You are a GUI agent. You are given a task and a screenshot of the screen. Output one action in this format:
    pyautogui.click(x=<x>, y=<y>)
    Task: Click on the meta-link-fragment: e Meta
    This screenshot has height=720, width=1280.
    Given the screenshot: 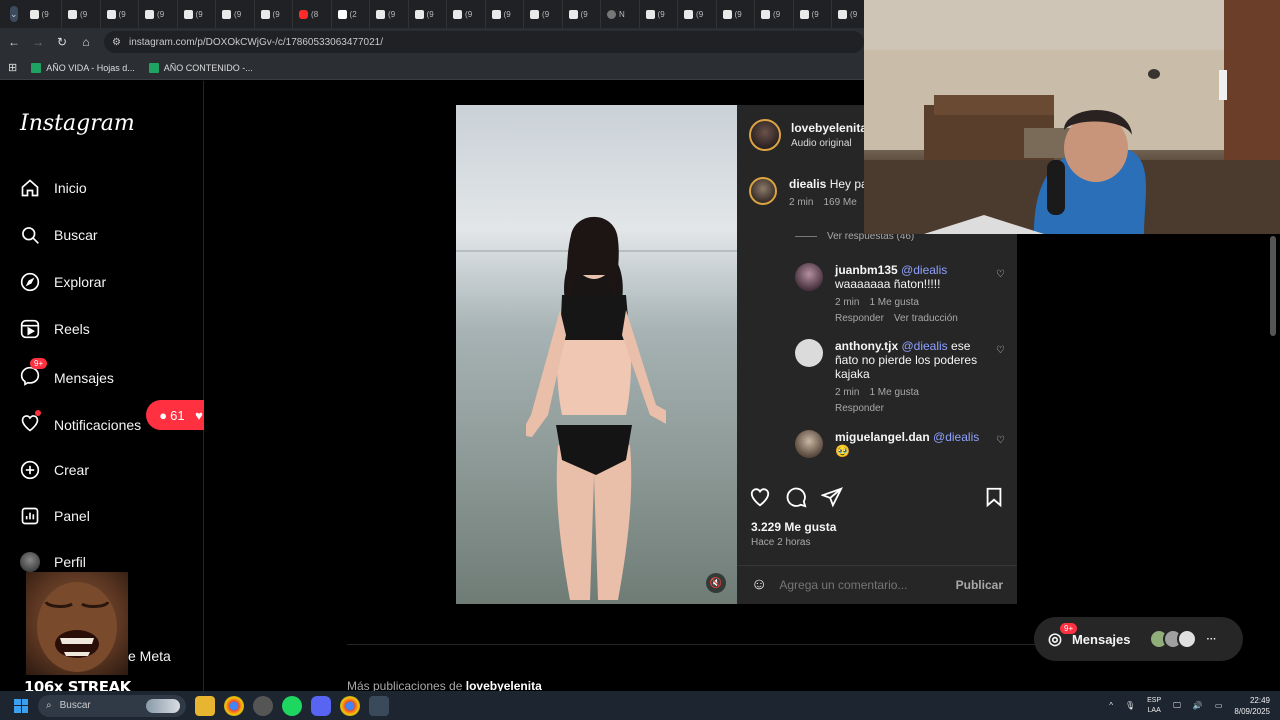 What is the action you would take?
    pyautogui.click(x=149, y=656)
    